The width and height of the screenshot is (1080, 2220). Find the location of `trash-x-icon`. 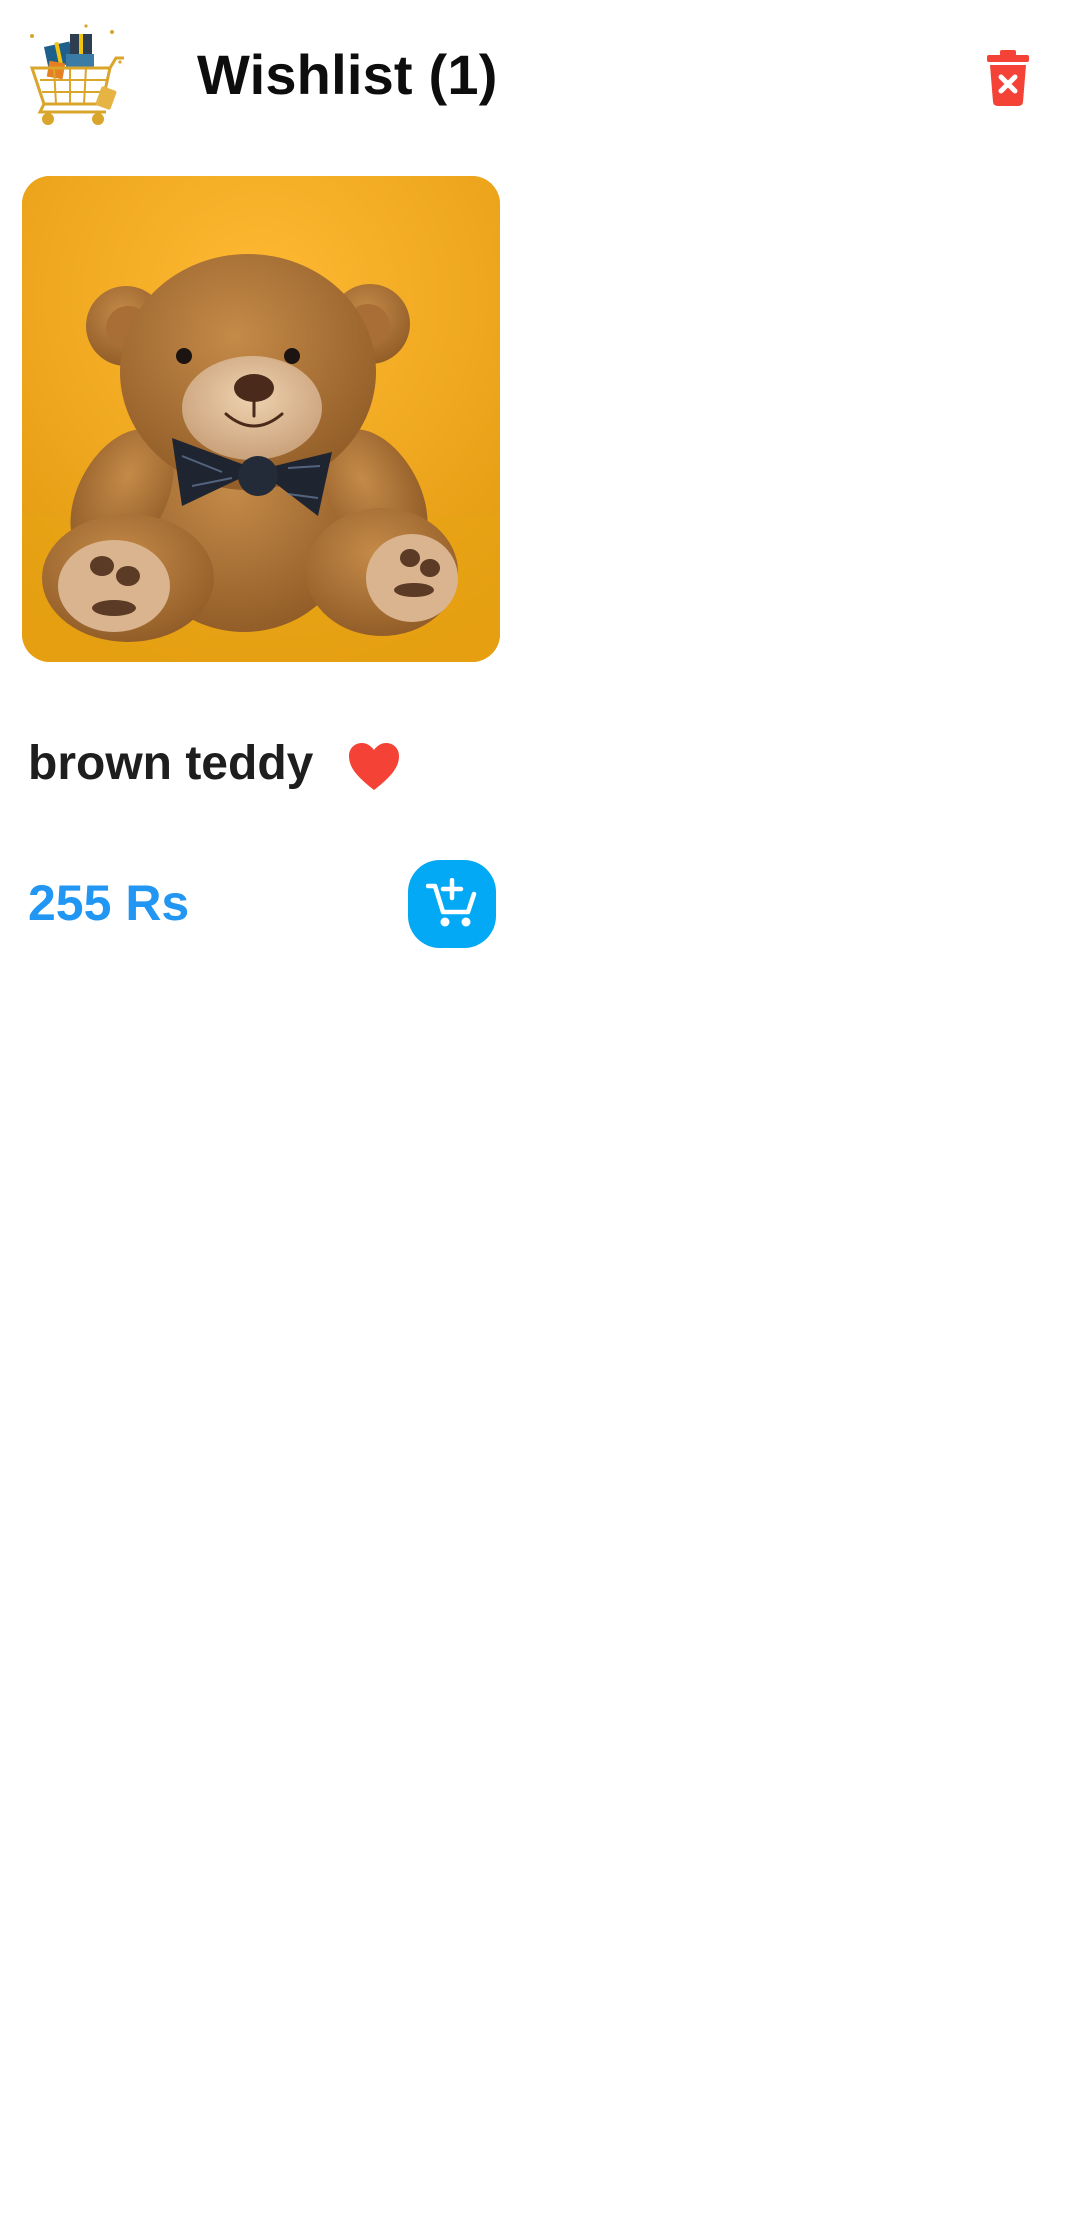

trash-x-icon is located at coordinates (1008, 78).